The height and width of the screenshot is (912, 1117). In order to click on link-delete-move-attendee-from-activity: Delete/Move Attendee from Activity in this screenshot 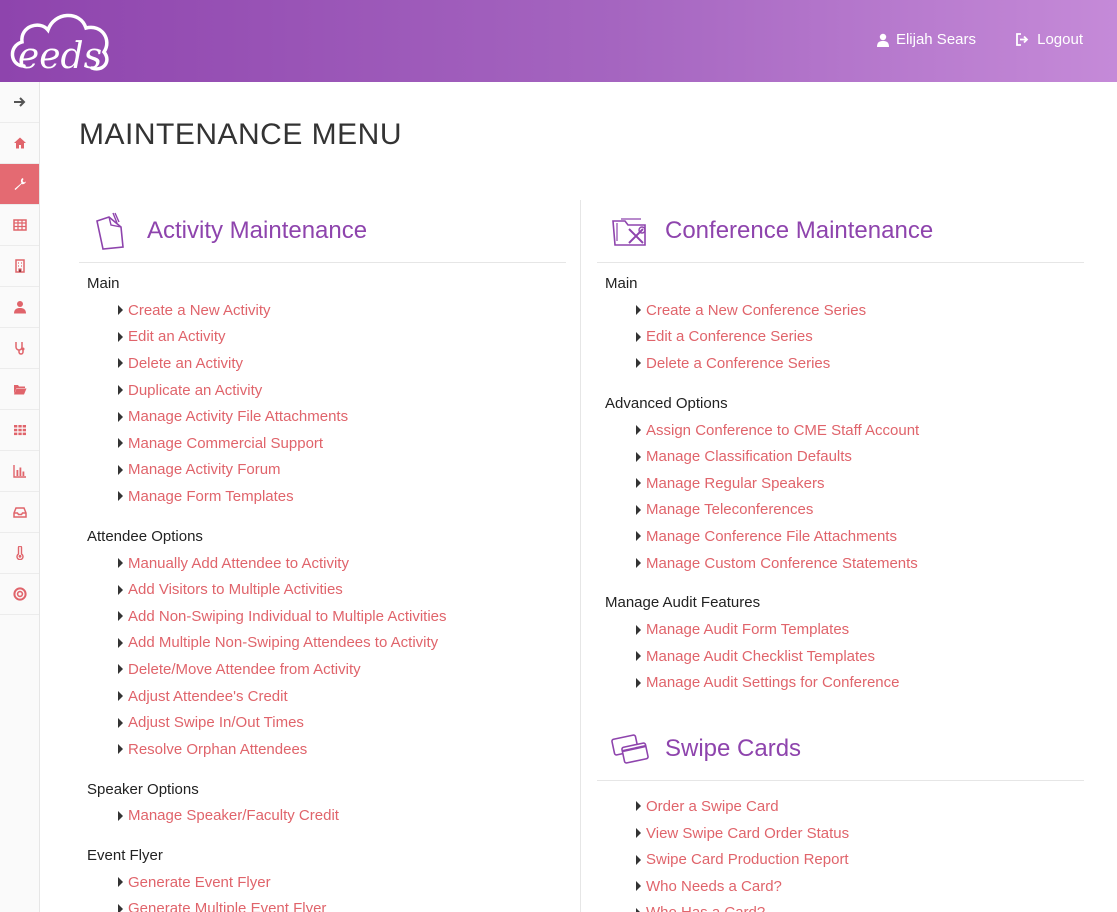, I will do `click(244, 669)`.